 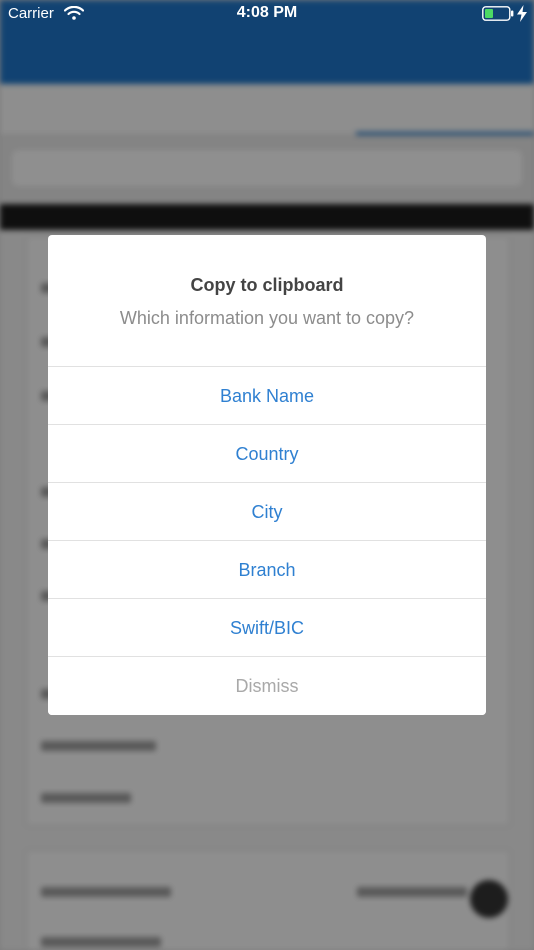 I want to click on dialog-message: Which information you want to copy?, so click(x=267, y=318).